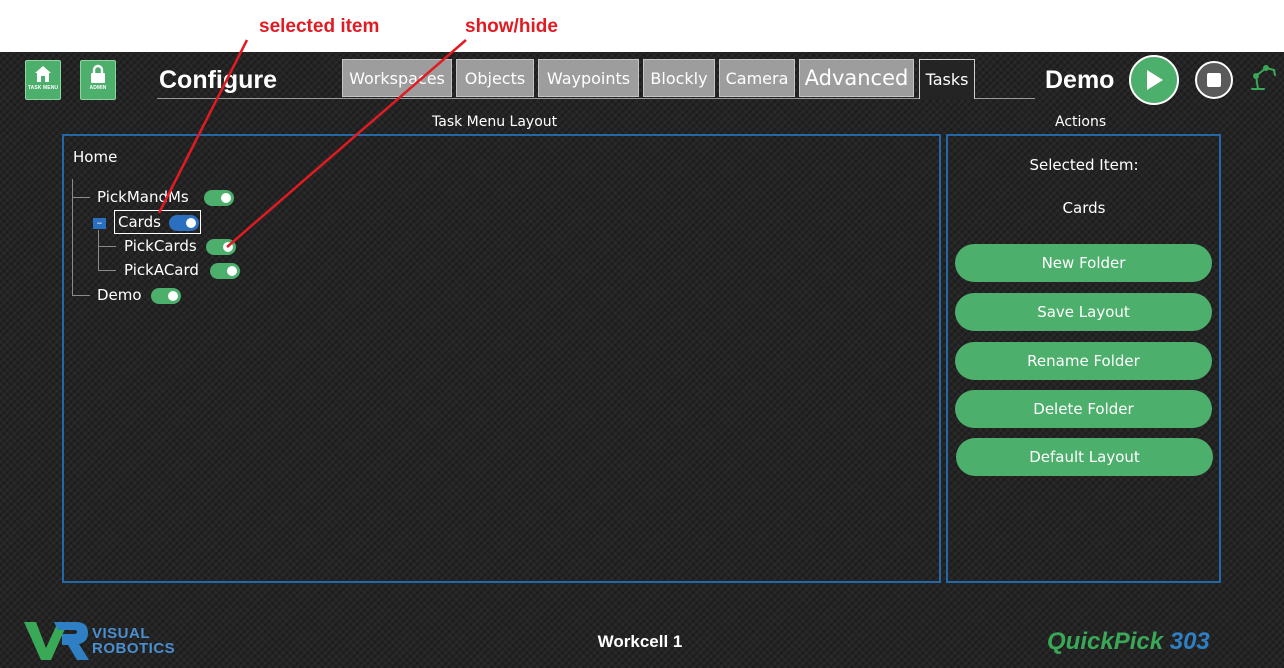  Describe the element at coordinates (184, 223) in the screenshot. I see `visibility-toggle-cards` at that location.